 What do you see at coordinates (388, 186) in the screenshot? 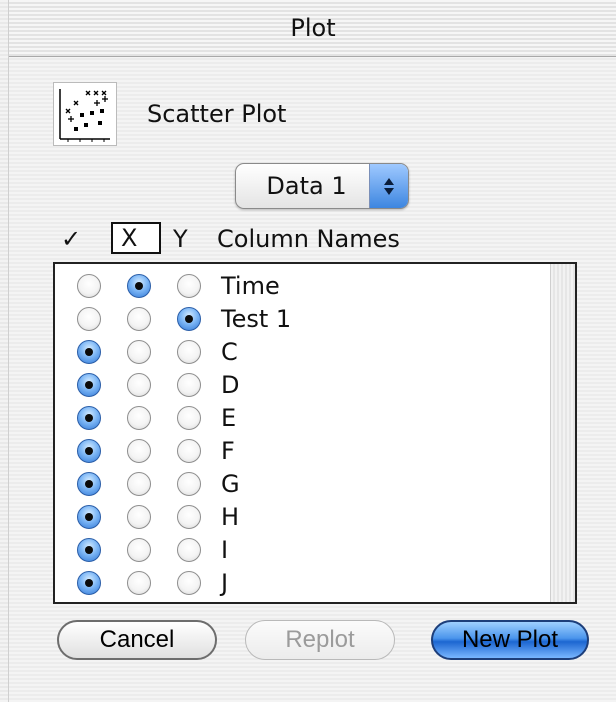
I see `popup-arrows-icon` at bounding box center [388, 186].